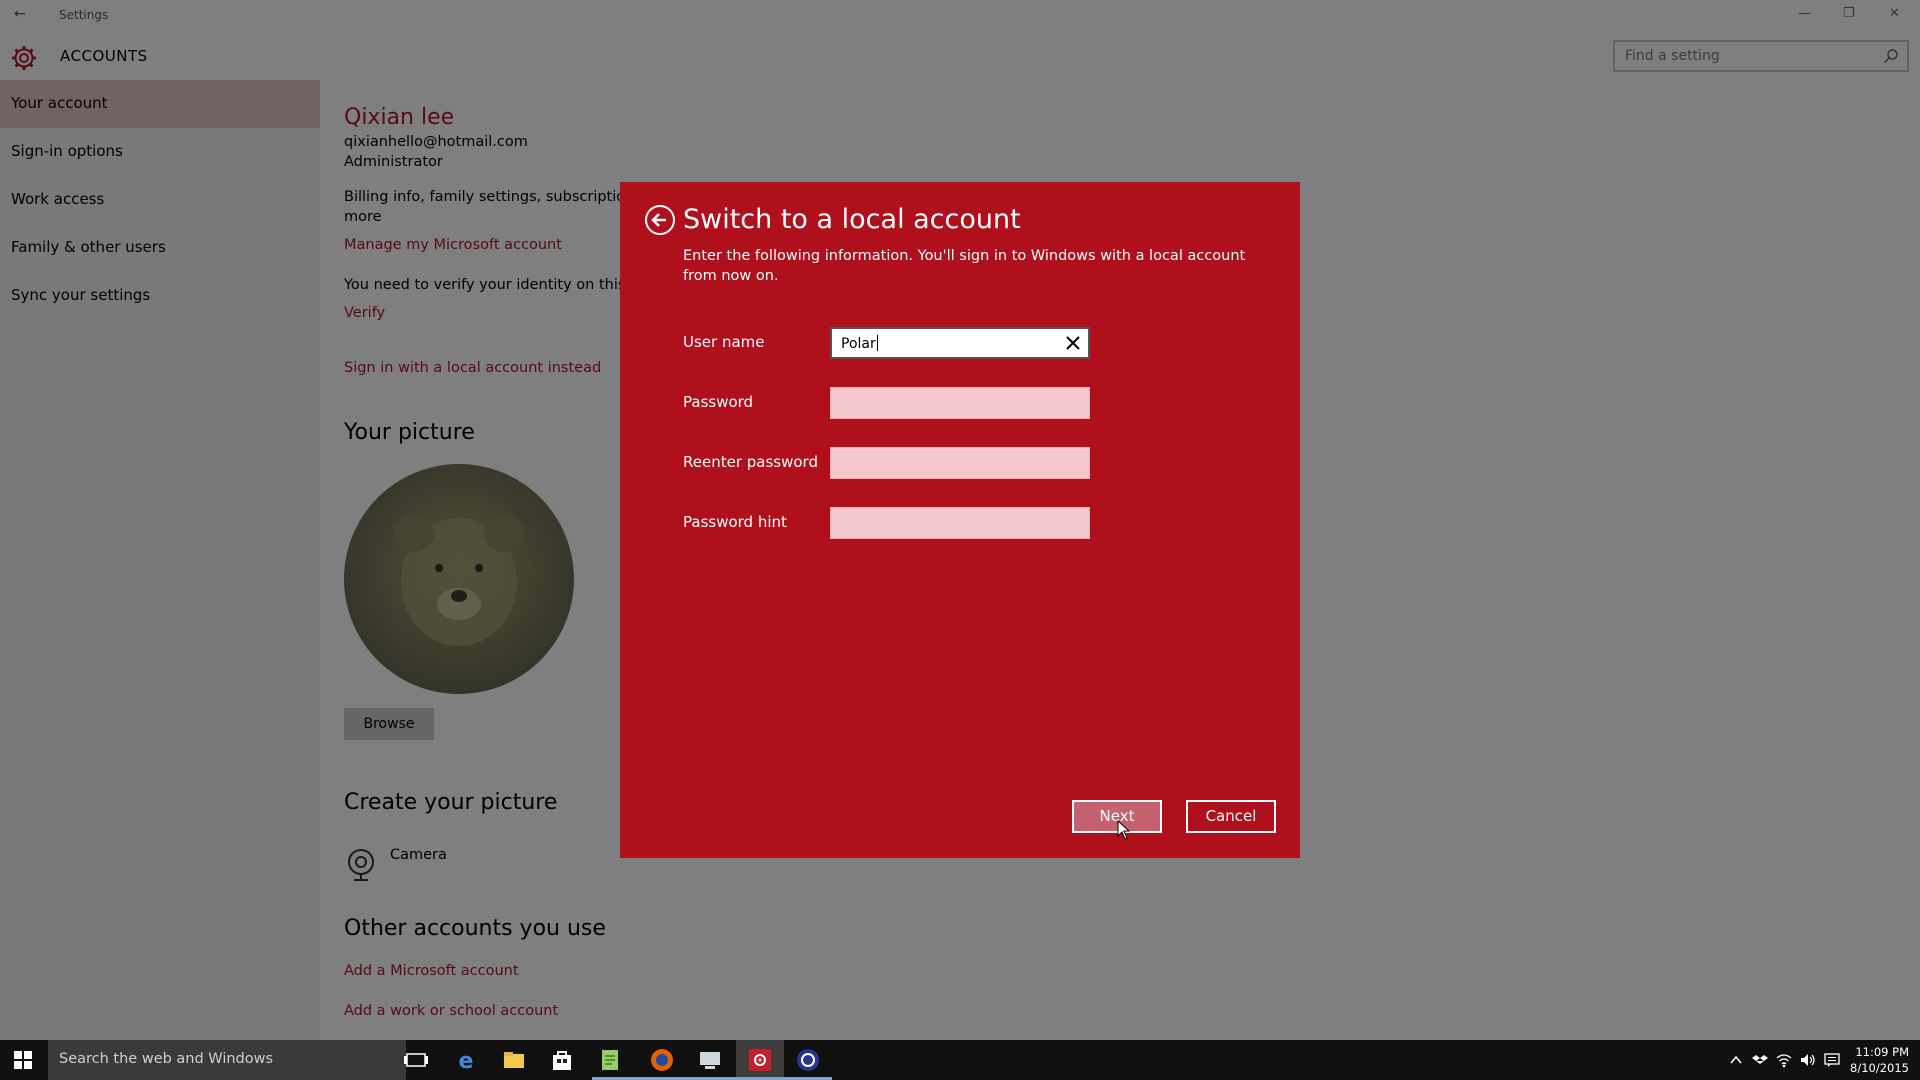  Describe the element at coordinates (416, 1060) in the screenshot. I see `task-view-icon` at that location.